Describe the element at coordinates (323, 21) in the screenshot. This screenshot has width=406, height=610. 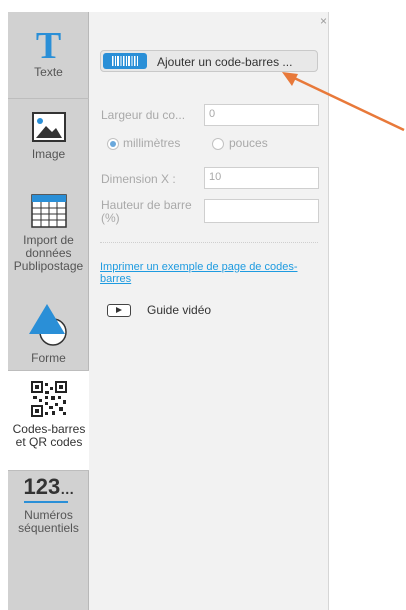
I see `close-icon: ×` at that location.